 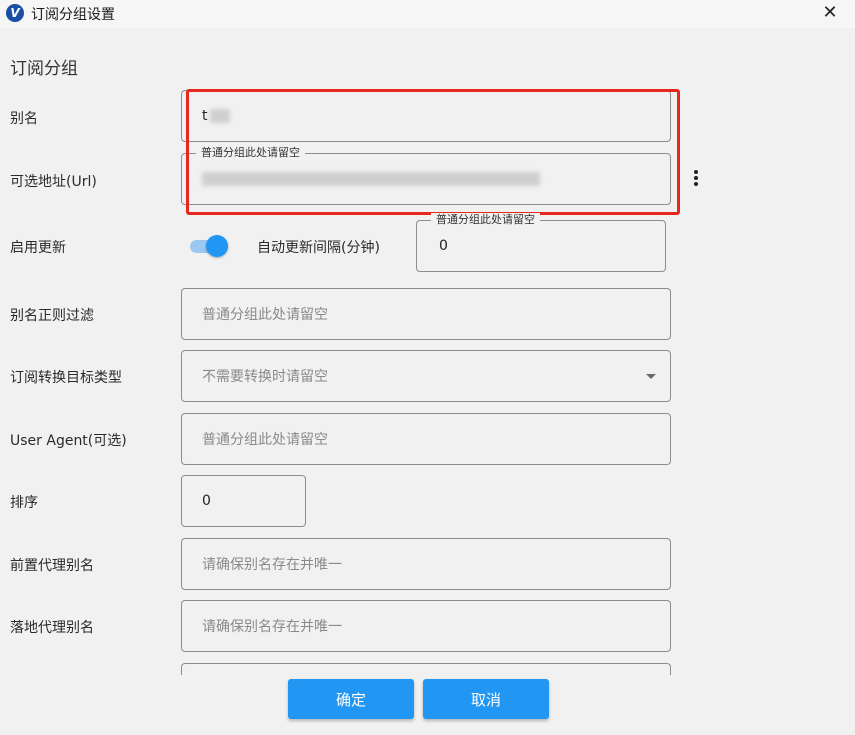 What do you see at coordinates (830, 13) in the screenshot?
I see `close-button: ✕` at bounding box center [830, 13].